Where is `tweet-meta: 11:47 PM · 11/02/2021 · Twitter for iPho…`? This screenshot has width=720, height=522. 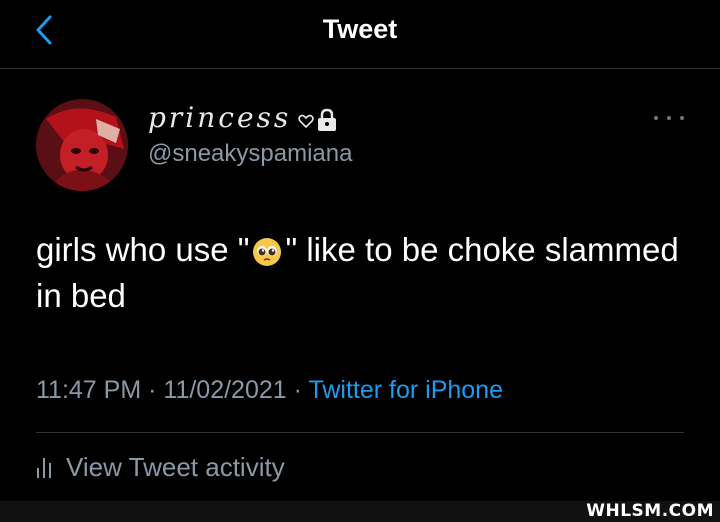
tweet-meta: 11:47 PM · 11/02/2021 · Twitter for iPho… is located at coordinates (269, 390).